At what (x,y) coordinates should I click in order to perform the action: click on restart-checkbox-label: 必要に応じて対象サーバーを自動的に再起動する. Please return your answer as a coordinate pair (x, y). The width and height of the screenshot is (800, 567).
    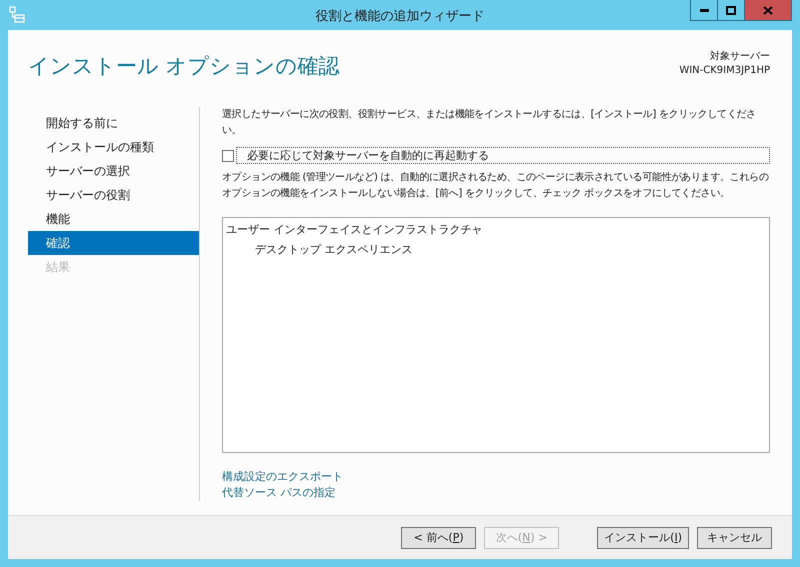
    Looking at the image, I should click on (503, 155).